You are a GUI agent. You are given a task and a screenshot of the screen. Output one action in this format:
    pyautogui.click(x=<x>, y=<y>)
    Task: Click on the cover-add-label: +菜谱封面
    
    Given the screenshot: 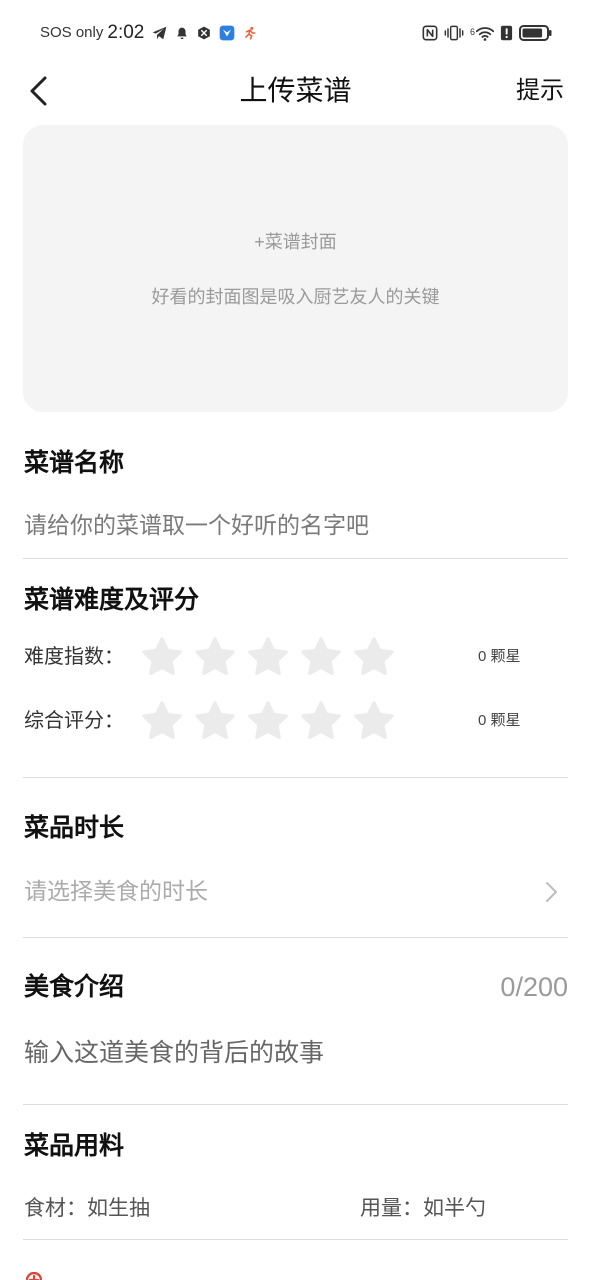 What is the action you would take?
    pyautogui.click(x=295, y=242)
    